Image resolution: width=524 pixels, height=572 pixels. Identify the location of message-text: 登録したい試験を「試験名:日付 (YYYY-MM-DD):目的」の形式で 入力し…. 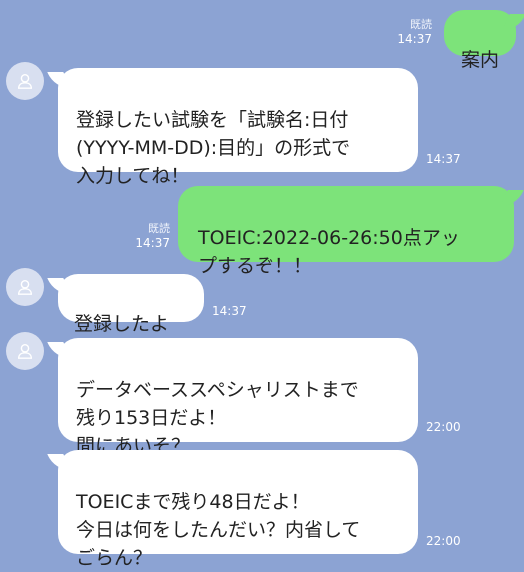
(213, 148).